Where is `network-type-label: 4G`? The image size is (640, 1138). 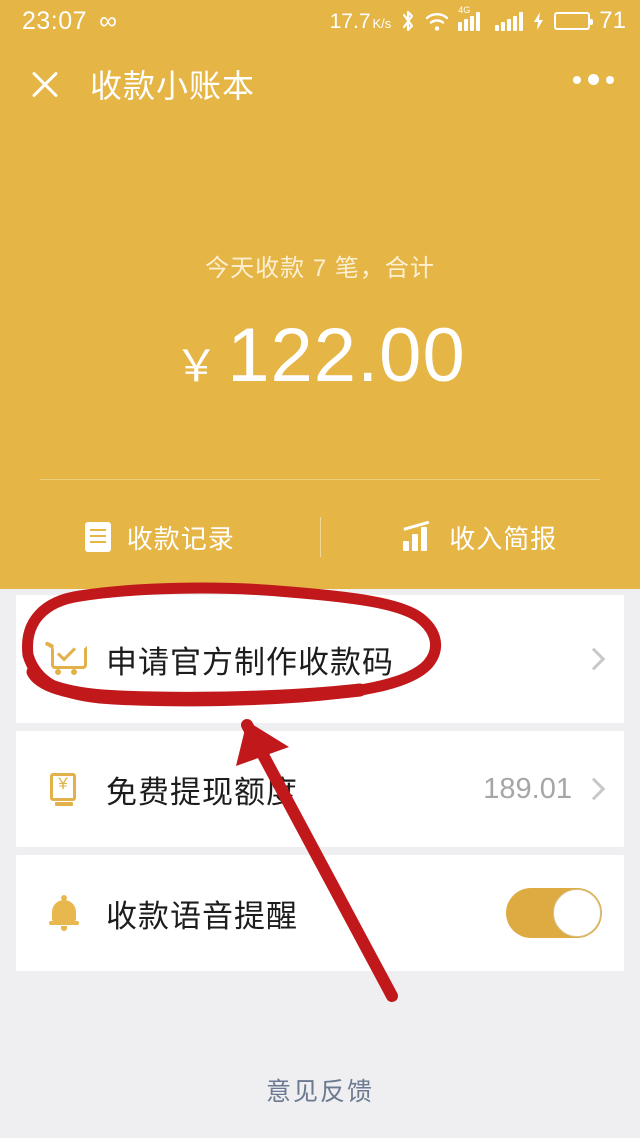
network-type-label: 4G is located at coordinates (464, 9).